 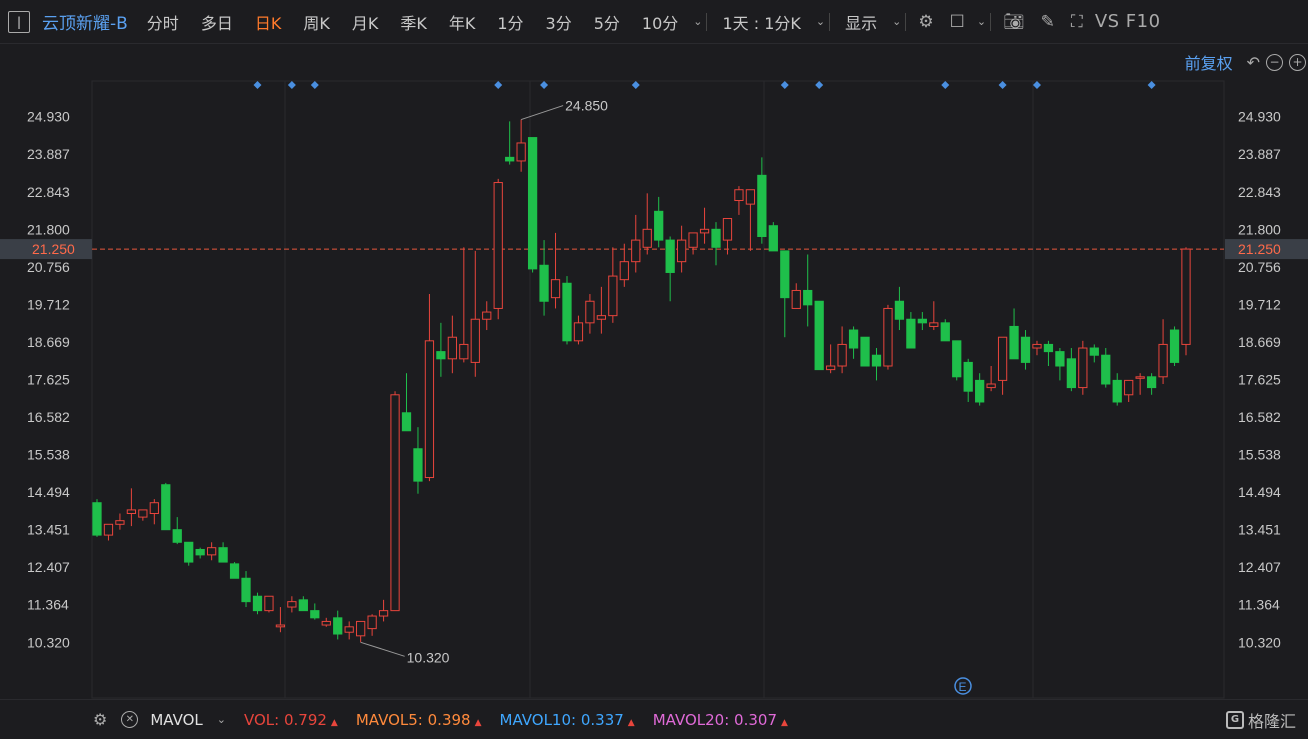 I want to click on close-icon: ✕, so click(x=130, y=719).